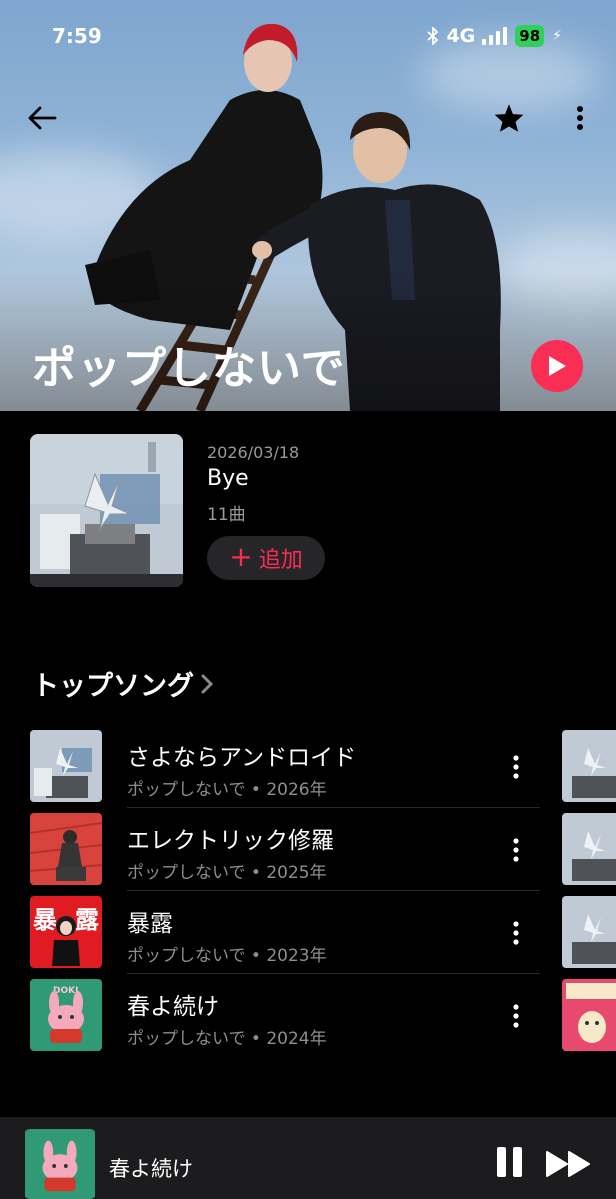  Describe the element at coordinates (433, 36) in the screenshot. I see `bluetooth-icon` at that location.